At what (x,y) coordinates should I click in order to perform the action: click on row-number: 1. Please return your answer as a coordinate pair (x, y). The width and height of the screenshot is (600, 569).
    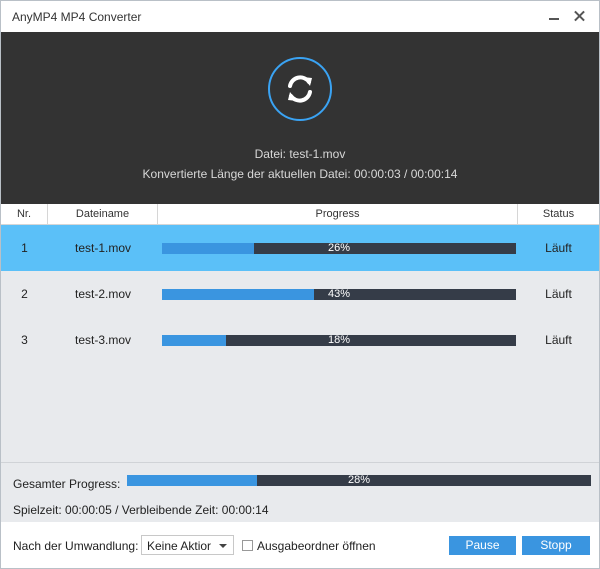
    Looking at the image, I should click on (24, 248).